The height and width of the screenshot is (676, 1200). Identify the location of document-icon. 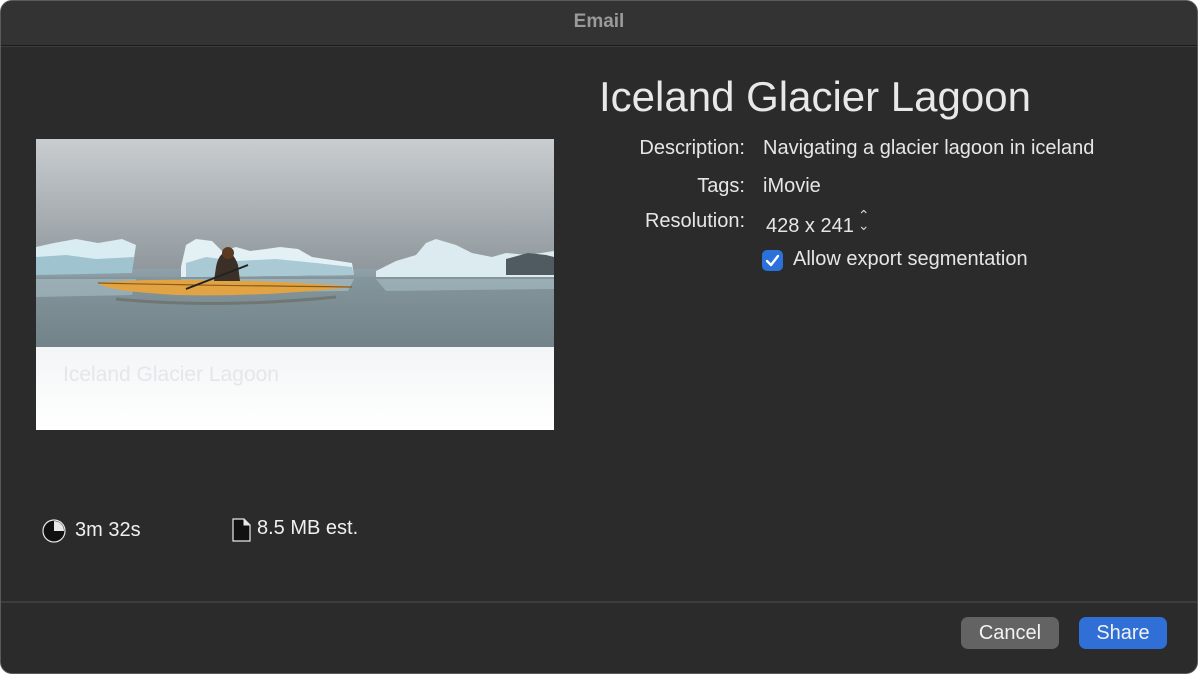
(241, 530).